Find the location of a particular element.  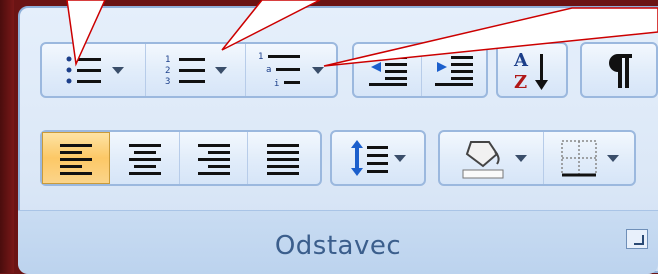

indent-buttons-group is located at coordinates (420, 70).